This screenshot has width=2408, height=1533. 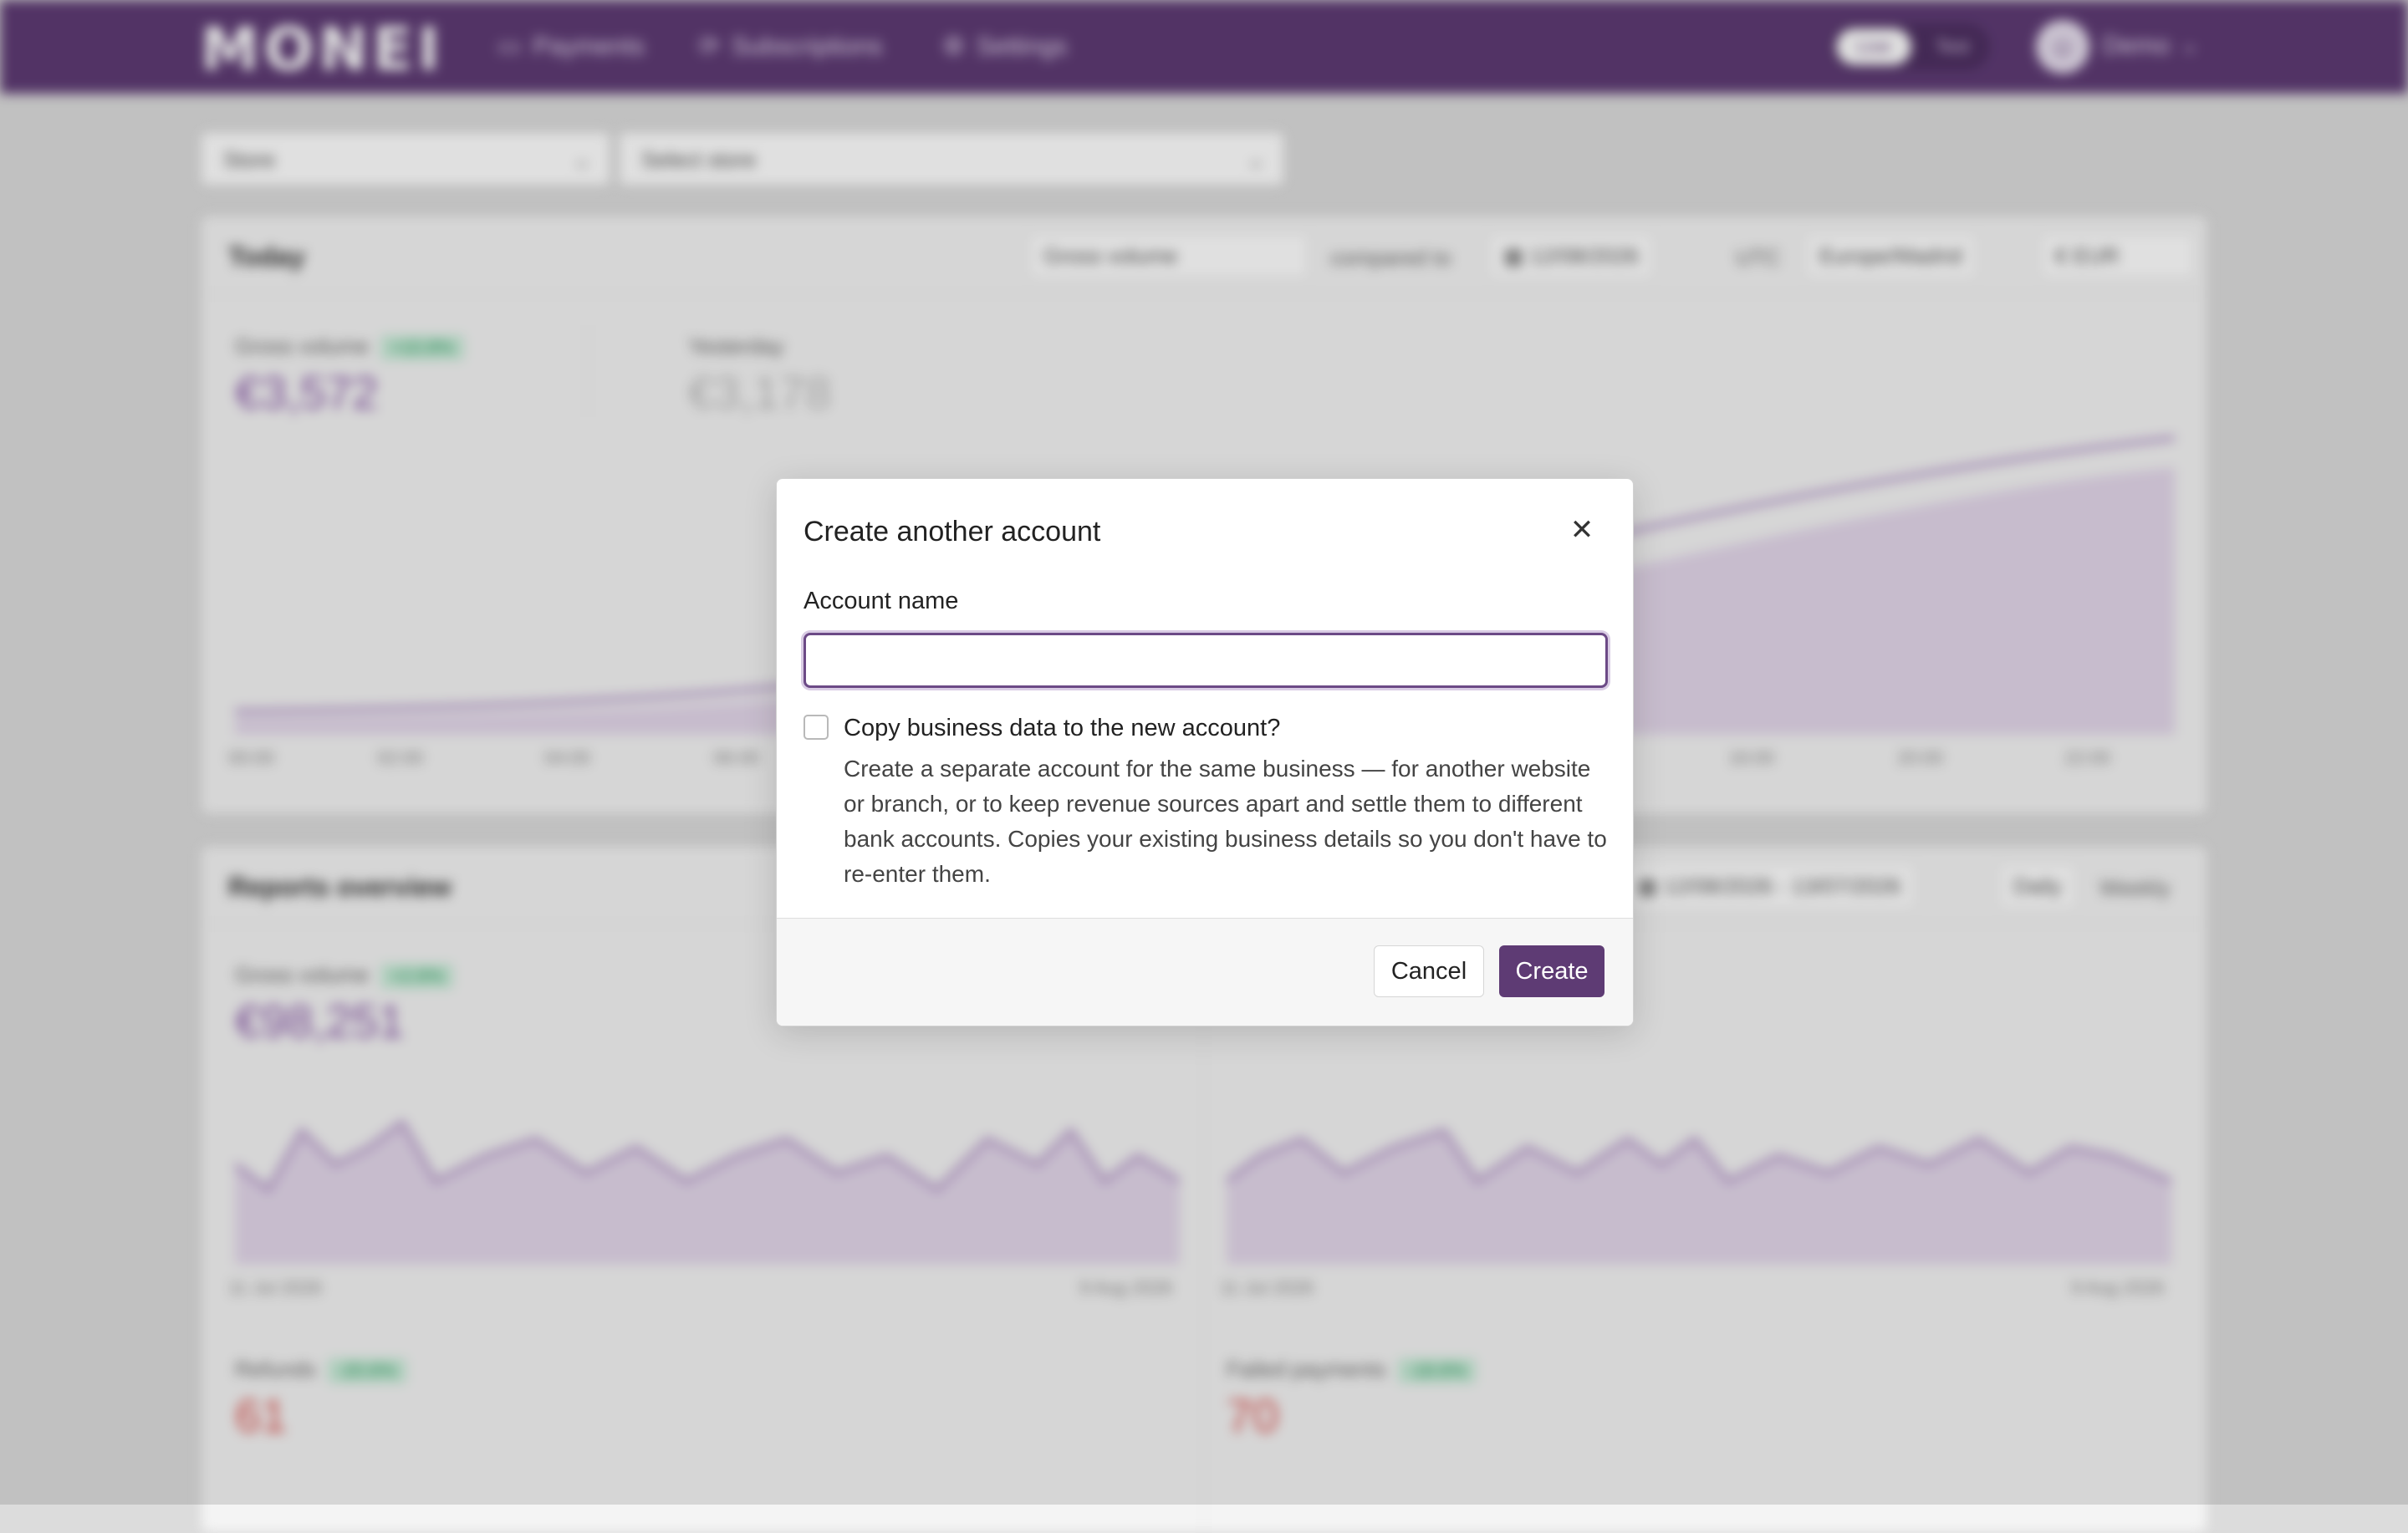 What do you see at coordinates (1552, 971) in the screenshot?
I see `create-button: Create` at bounding box center [1552, 971].